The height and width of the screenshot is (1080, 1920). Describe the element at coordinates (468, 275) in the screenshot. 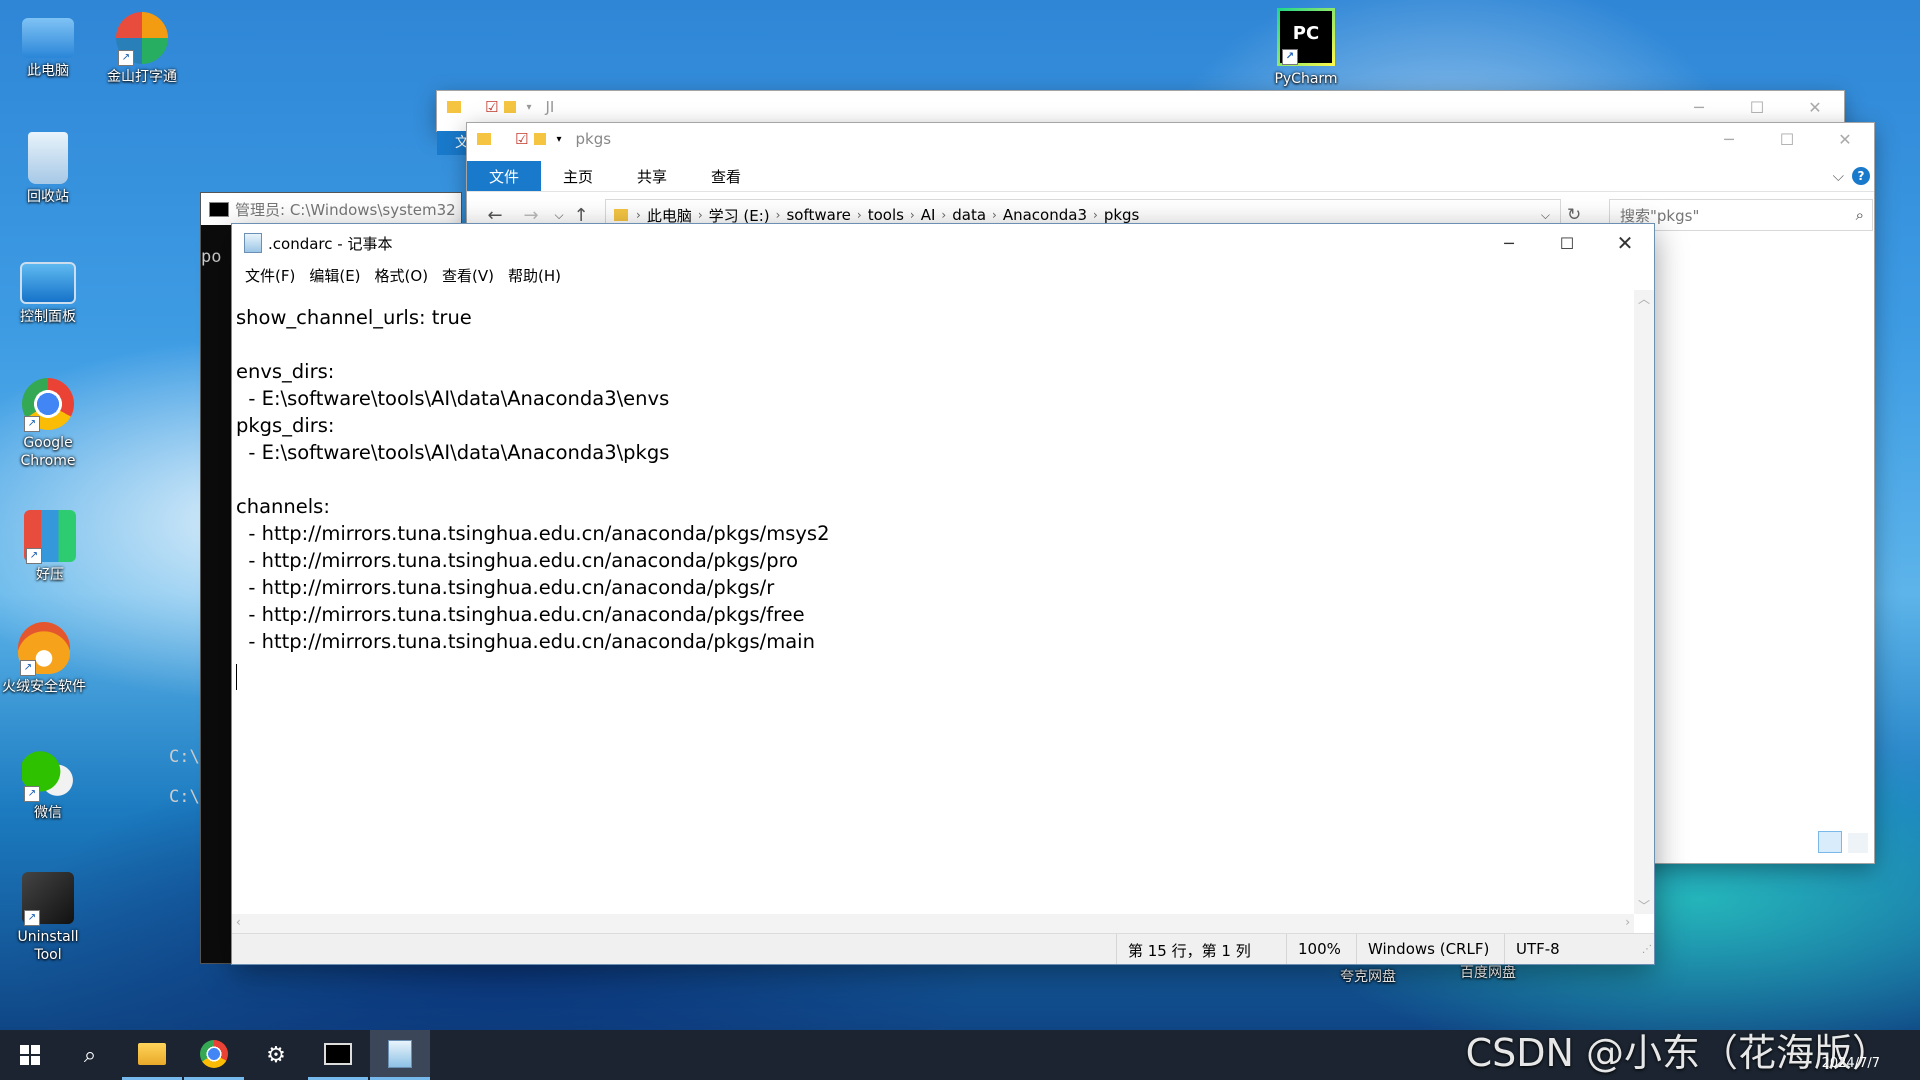

I see `menu-view: 查看(V)` at that location.